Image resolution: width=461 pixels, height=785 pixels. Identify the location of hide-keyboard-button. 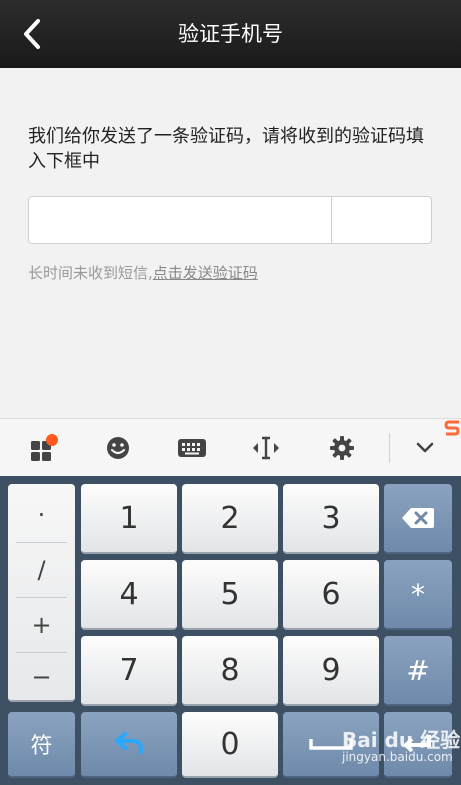
(425, 448).